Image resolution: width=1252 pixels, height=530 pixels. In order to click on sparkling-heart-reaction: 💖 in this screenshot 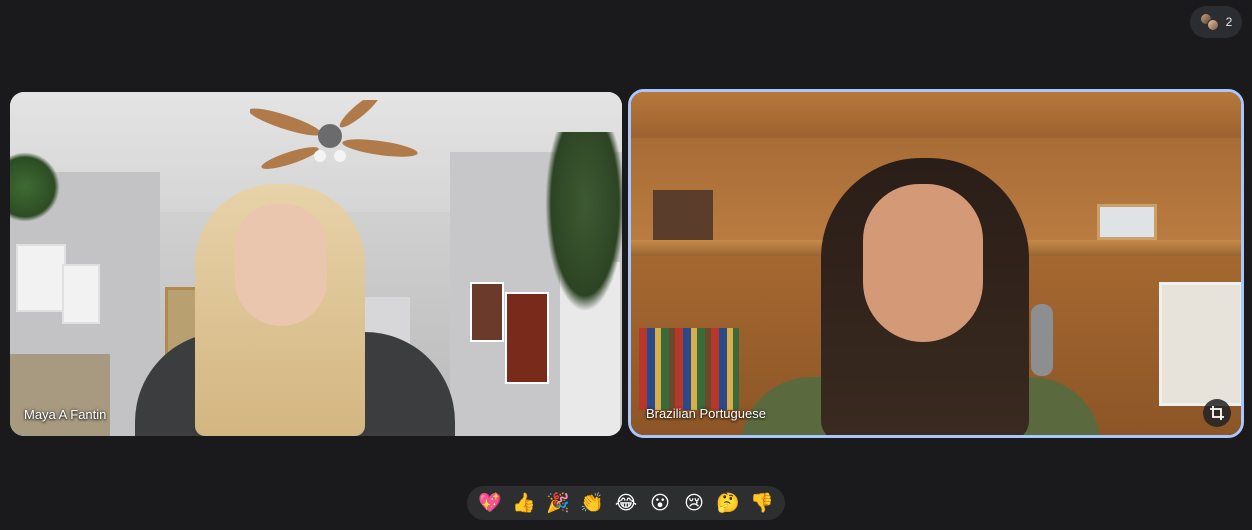, I will do `click(490, 503)`.